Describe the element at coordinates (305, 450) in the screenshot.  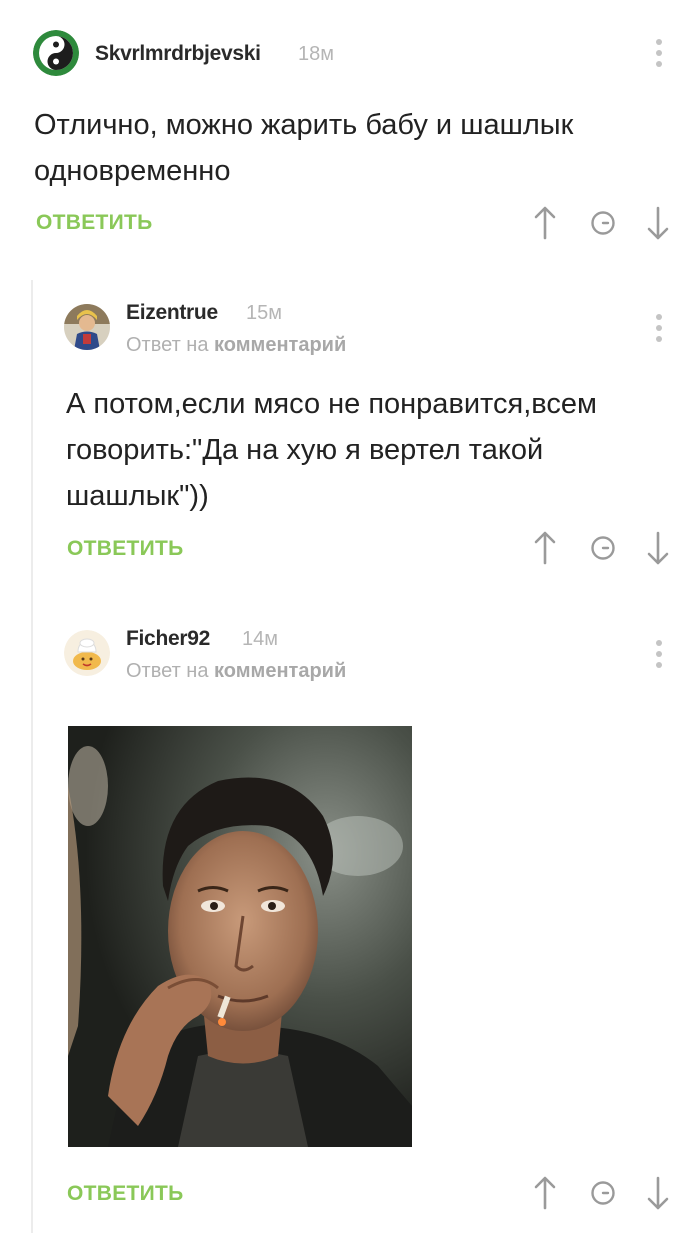
I see `comment-text-line: говорить:"Да на хую я вертел такой` at that location.